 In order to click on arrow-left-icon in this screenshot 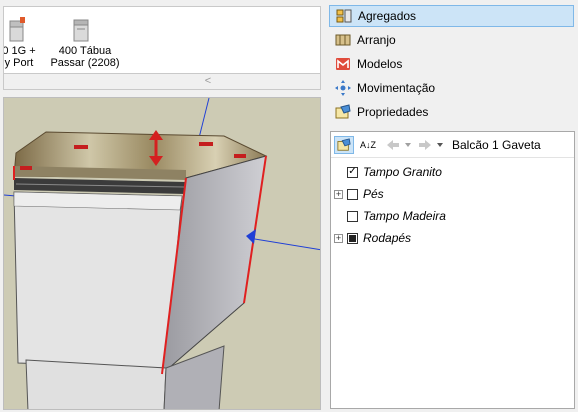, I will do `click(393, 145)`.